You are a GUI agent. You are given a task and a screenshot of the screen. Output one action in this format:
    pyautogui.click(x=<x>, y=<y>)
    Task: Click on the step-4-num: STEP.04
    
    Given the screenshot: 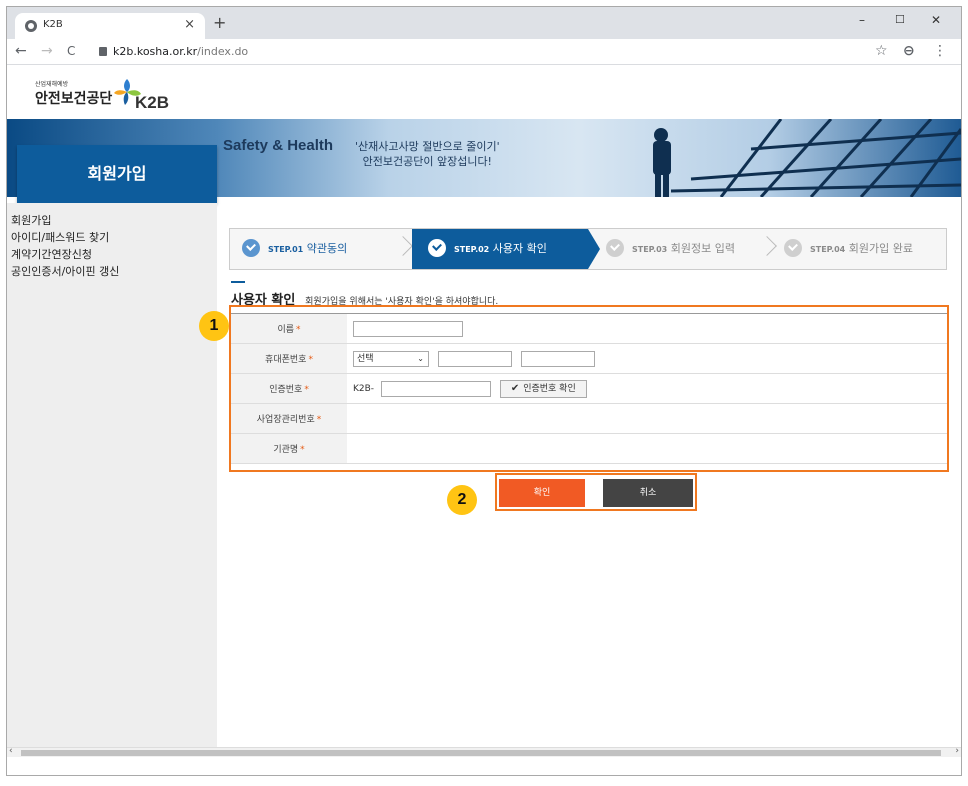 What is the action you would take?
    pyautogui.click(x=828, y=249)
    